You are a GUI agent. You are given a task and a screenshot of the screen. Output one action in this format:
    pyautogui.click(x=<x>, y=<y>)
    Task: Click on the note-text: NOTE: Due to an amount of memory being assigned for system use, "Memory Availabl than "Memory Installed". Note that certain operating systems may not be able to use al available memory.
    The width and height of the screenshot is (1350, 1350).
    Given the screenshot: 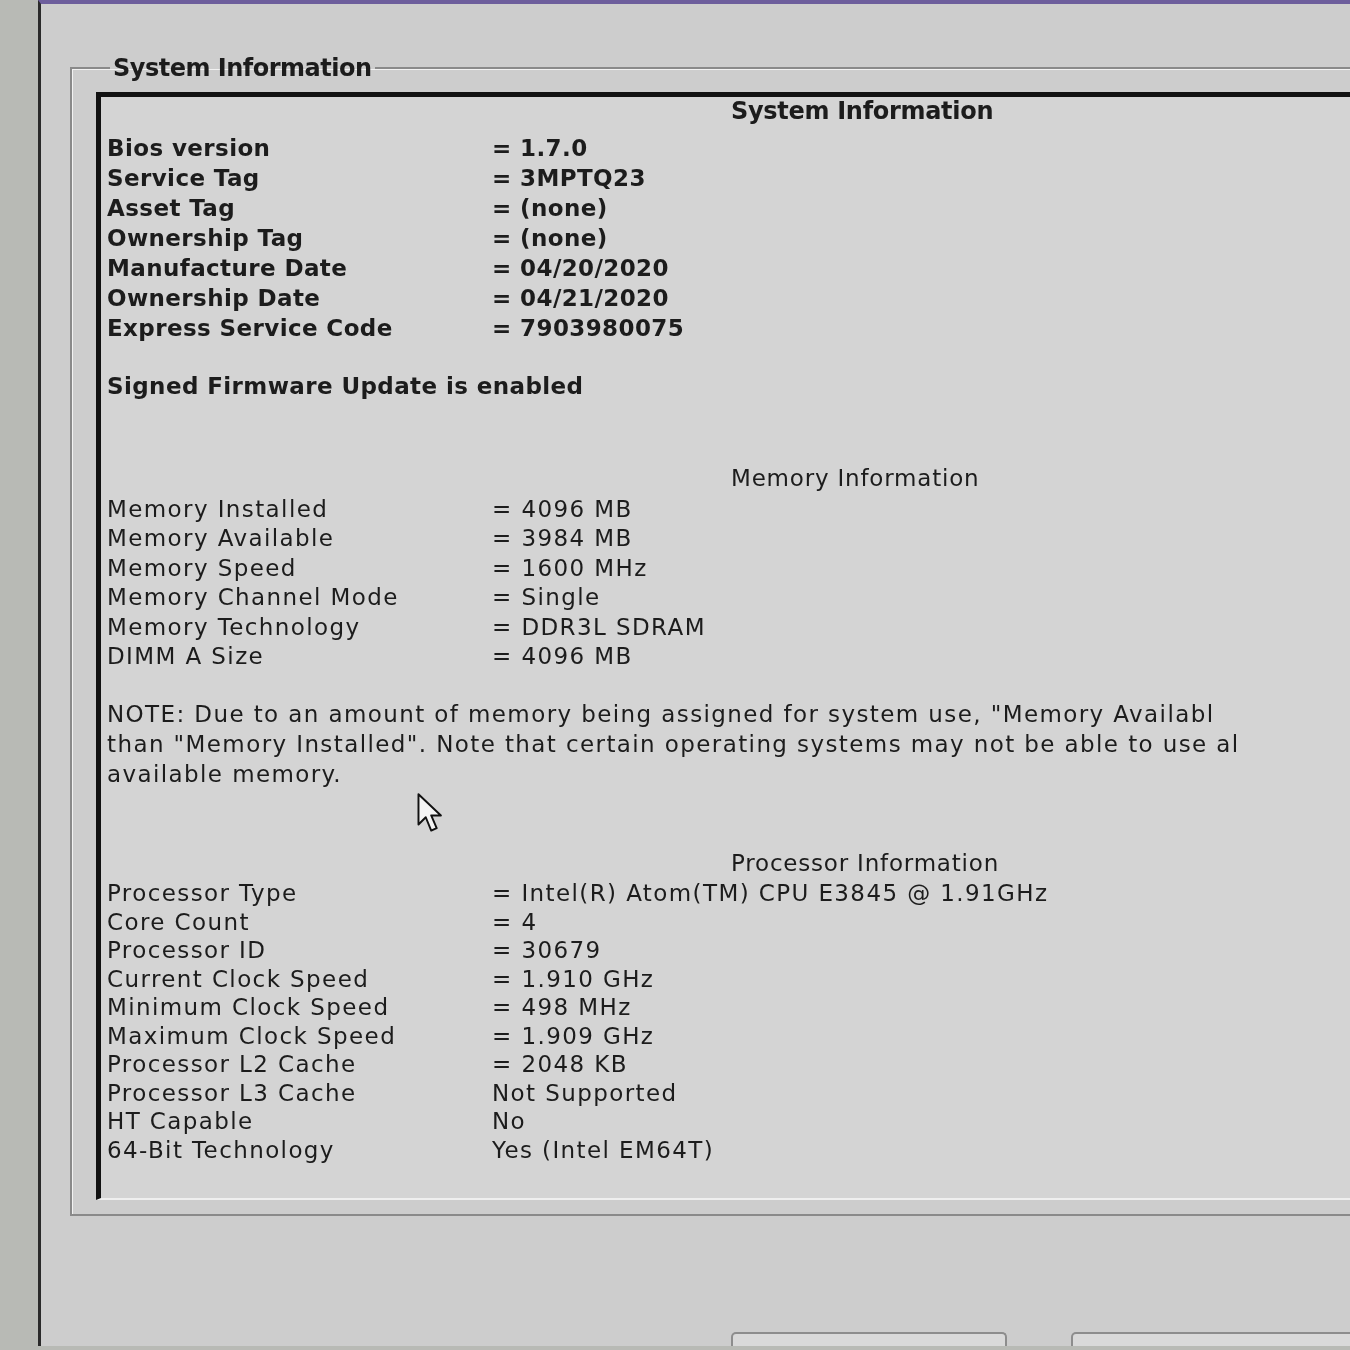 What is the action you would take?
    pyautogui.click(x=673, y=744)
    